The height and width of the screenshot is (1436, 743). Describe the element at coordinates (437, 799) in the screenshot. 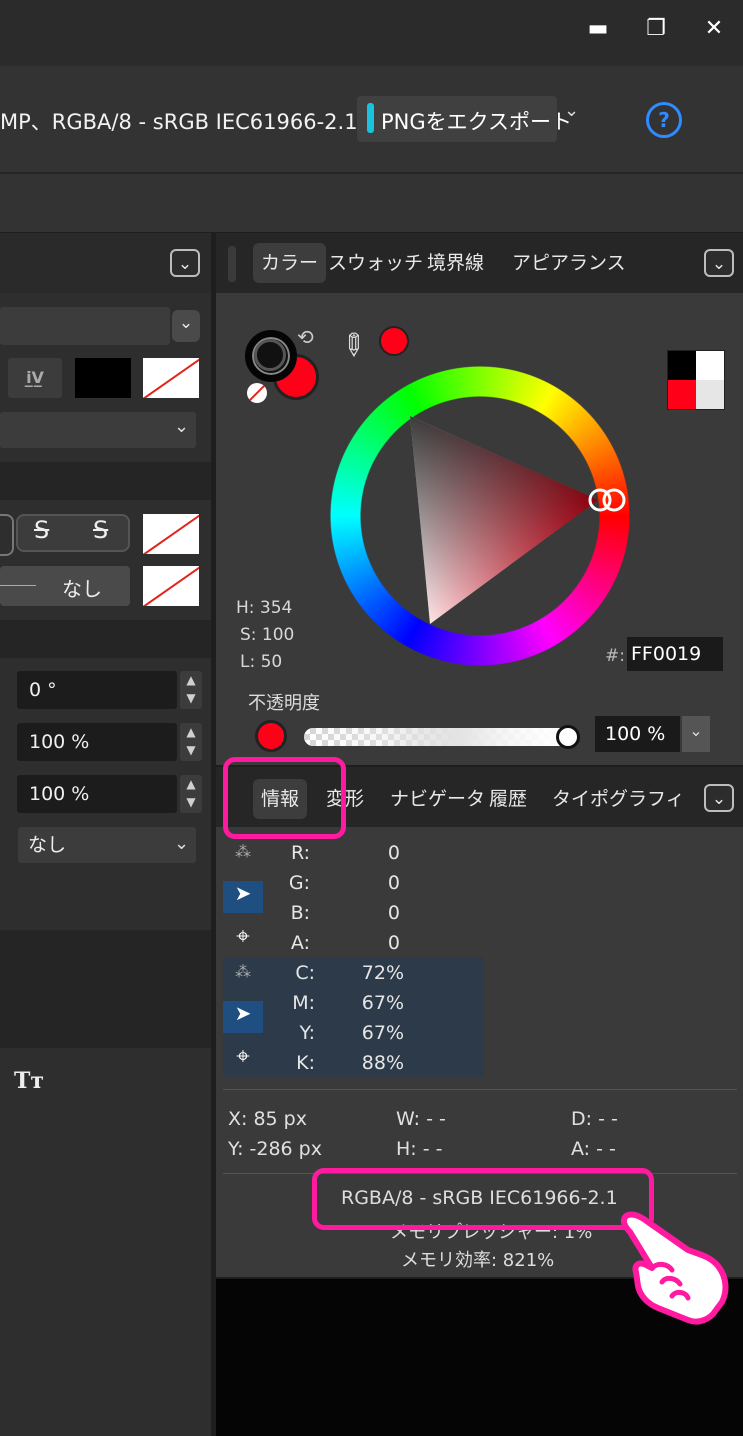

I see `tab-navigator: ナビゲータ` at that location.